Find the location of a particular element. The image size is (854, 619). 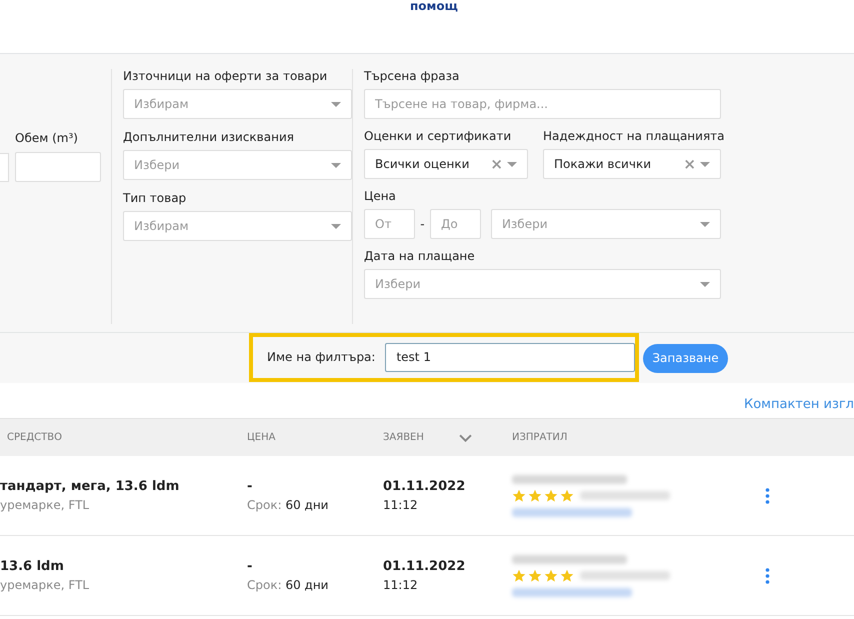

chevron-down-icon is located at coordinates (465, 438).